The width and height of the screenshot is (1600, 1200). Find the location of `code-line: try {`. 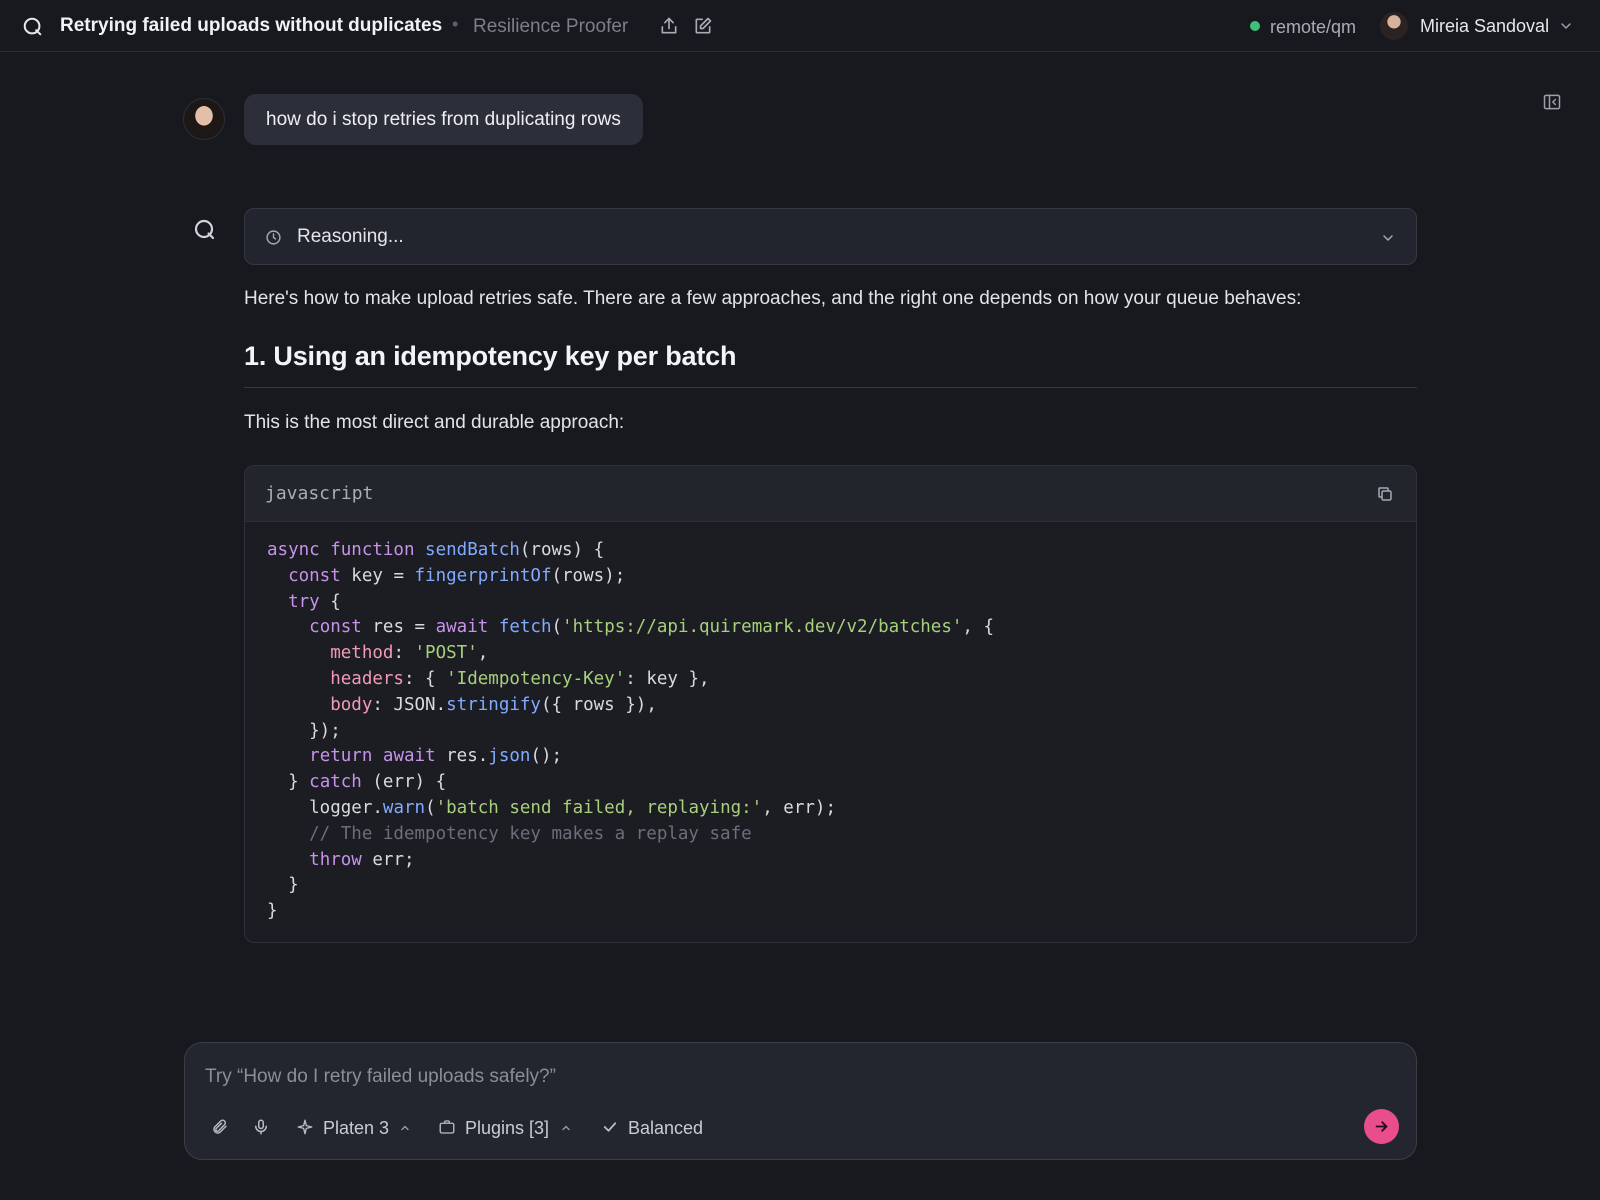

code-line: try { is located at coordinates (836, 603).